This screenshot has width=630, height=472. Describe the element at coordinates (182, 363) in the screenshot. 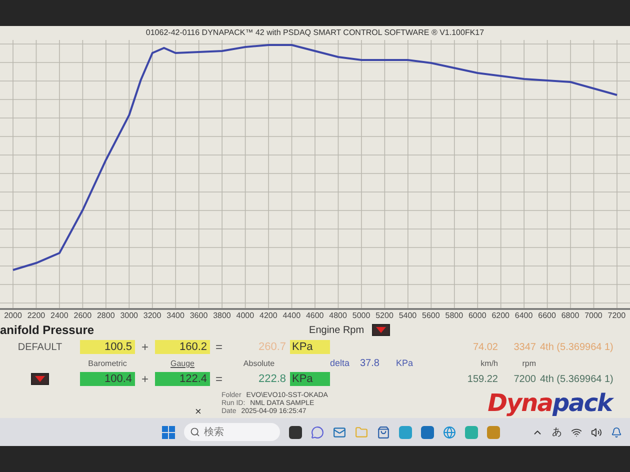

I see `gauge-label: Gauge` at that location.